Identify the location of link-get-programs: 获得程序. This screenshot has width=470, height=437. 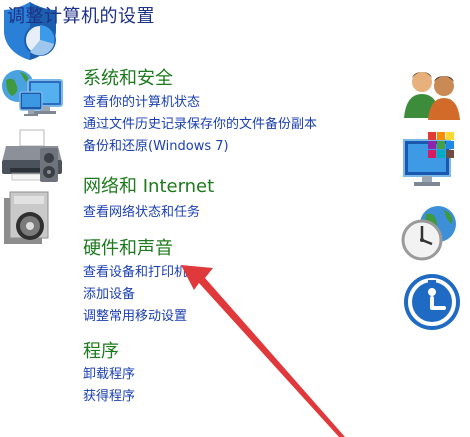
(109, 394).